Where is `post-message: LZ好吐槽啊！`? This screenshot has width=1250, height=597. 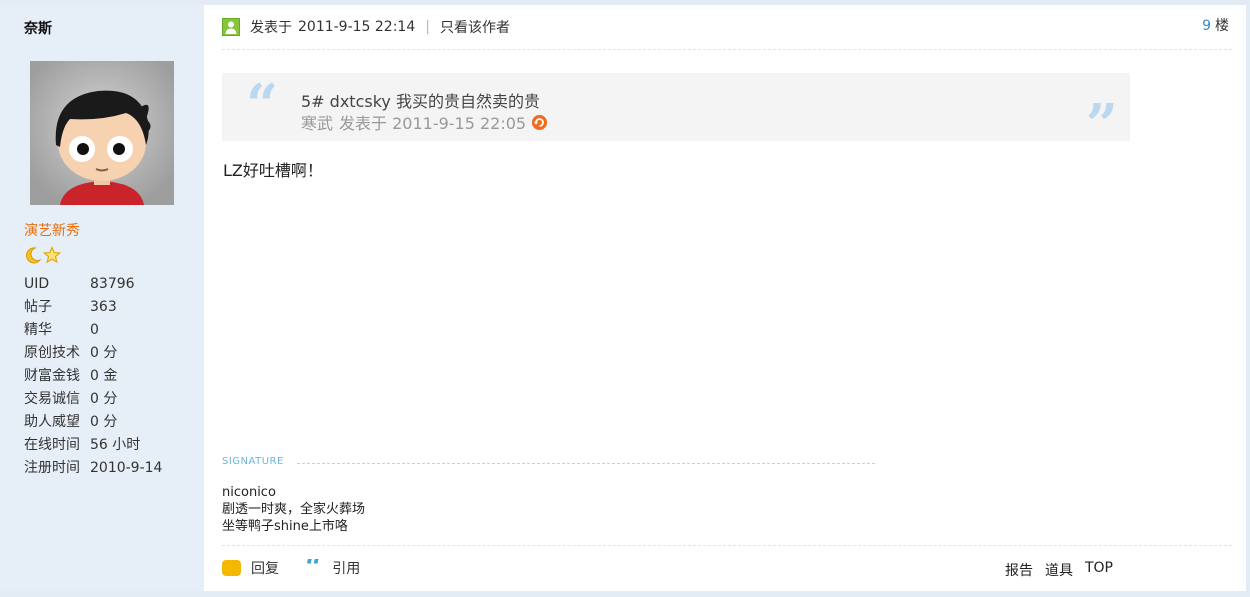 post-message: LZ好吐槽啊！ is located at coordinates (273, 170).